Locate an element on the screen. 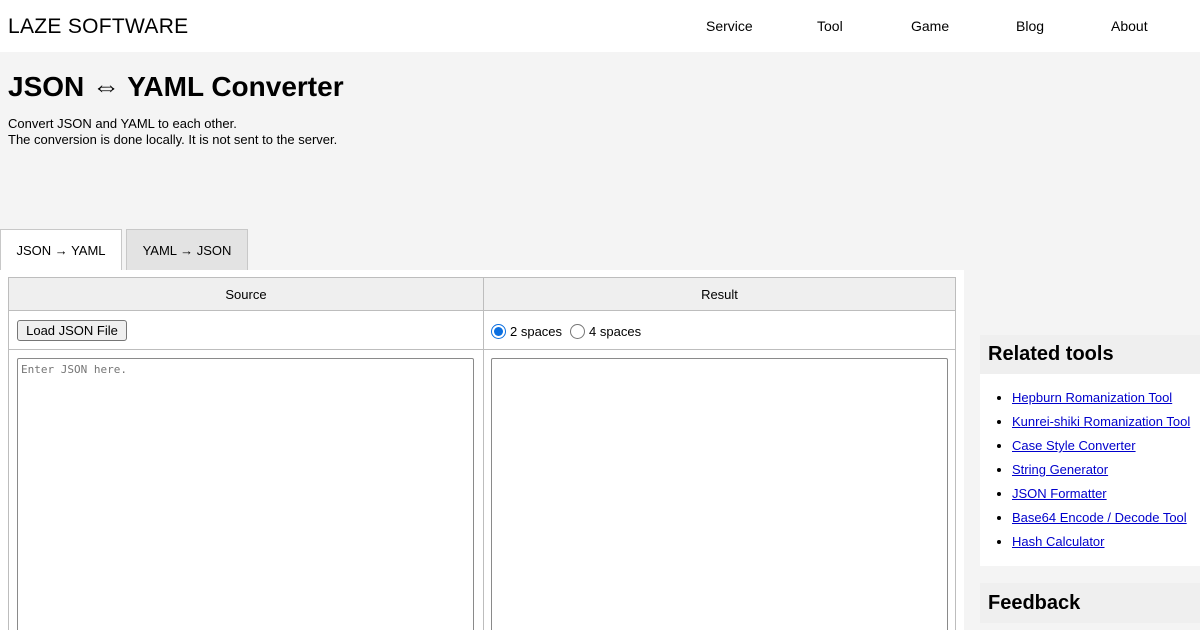  description-line: Convert JSON and YAML to each other. is located at coordinates (122, 123).